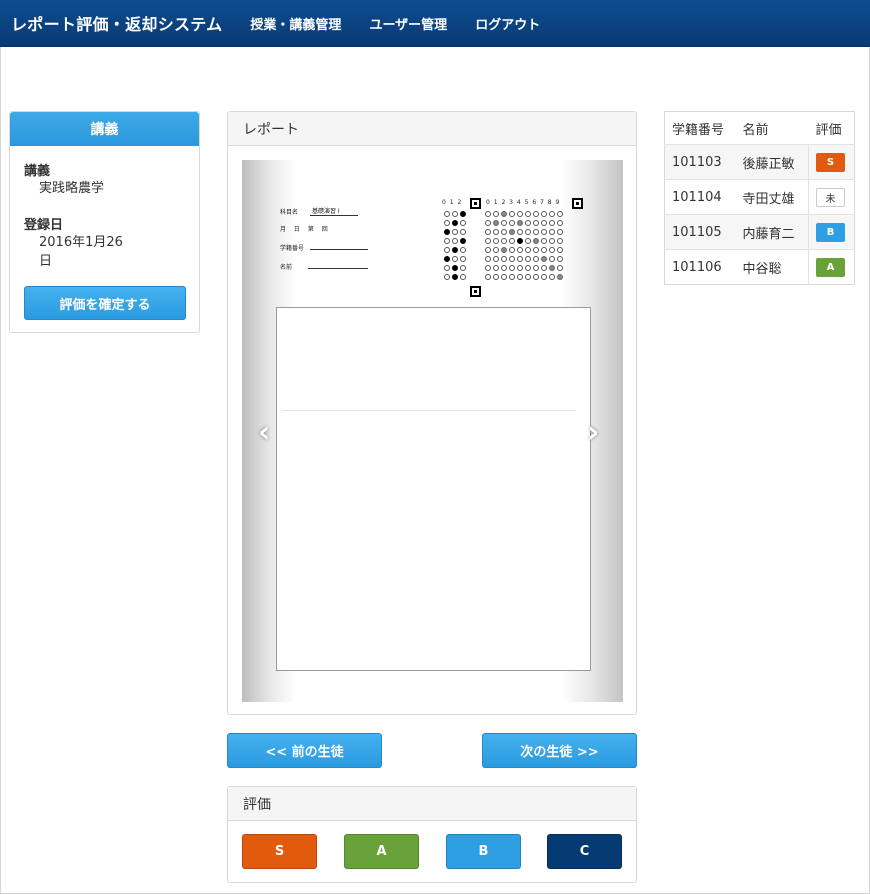  What do you see at coordinates (304, 750) in the screenshot?
I see `prev-student-button: << 前の生徒` at bounding box center [304, 750].